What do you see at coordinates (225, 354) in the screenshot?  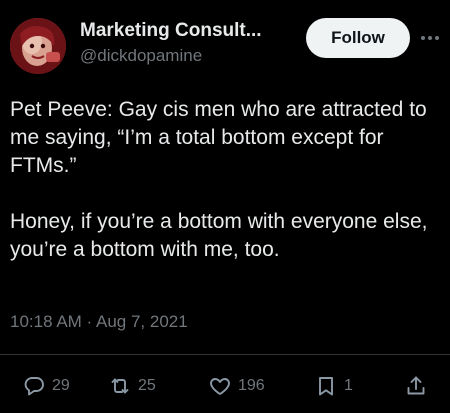 I see `divider` at bounding box center [225, 354].